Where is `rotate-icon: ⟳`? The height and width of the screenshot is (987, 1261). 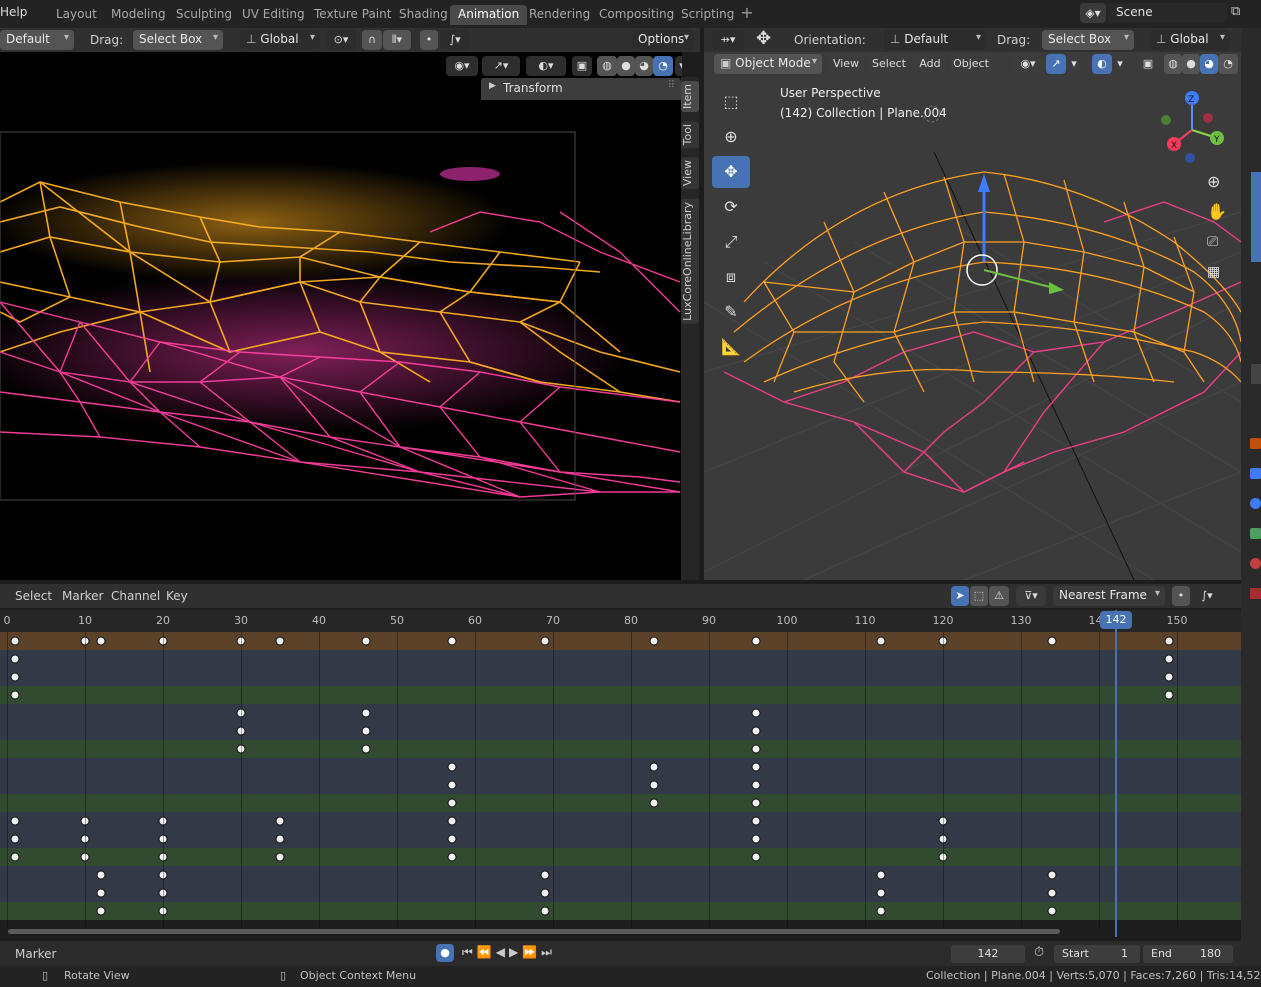 rotate-icon: ⟳ is located at coordinates (731, 207).